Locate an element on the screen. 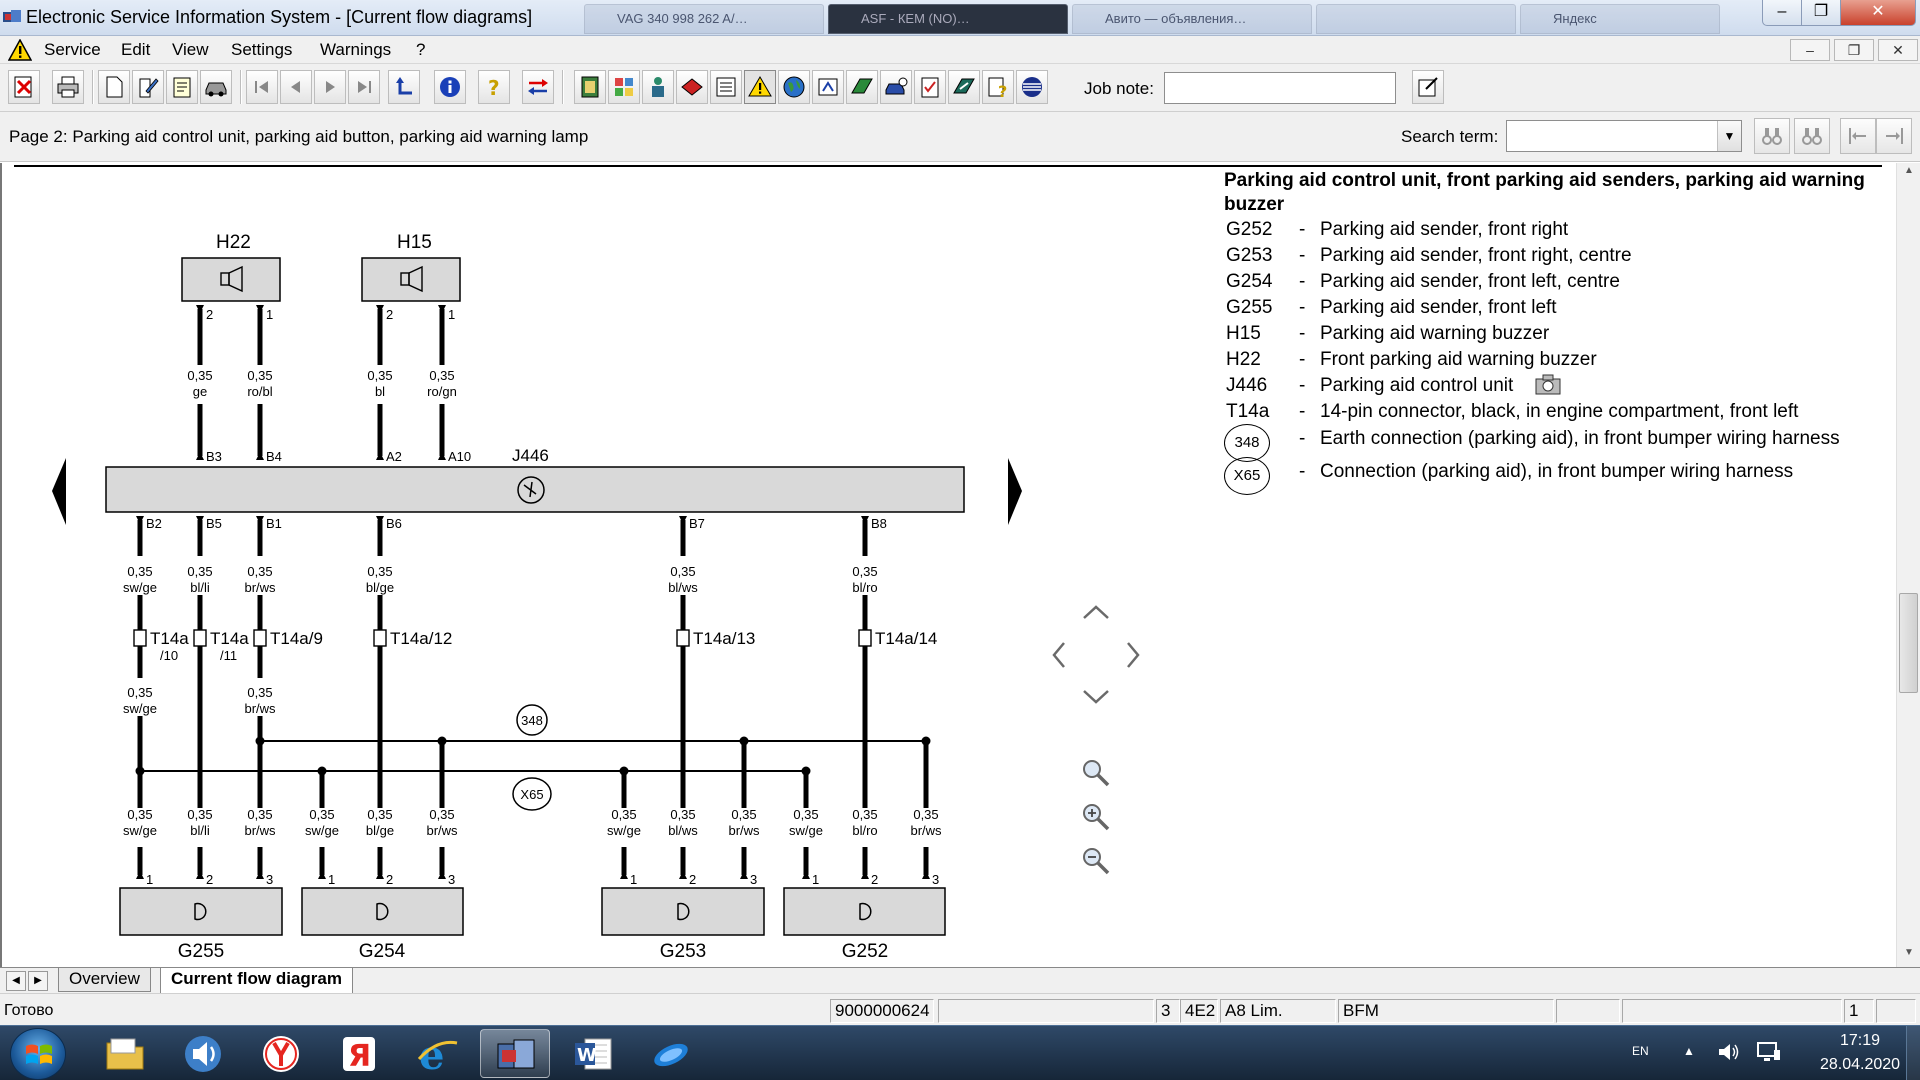  next-page-button is located at coordinates (330, 87).